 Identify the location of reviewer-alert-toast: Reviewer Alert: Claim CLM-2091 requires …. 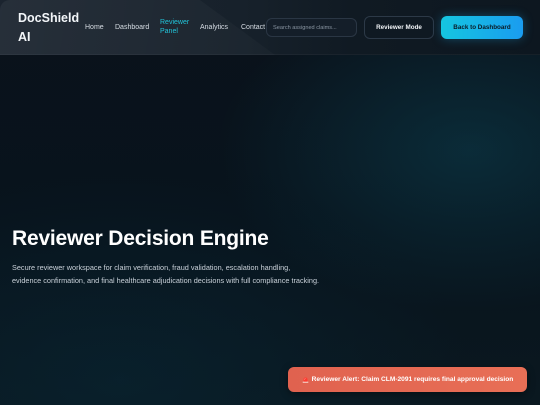
(407, 379).